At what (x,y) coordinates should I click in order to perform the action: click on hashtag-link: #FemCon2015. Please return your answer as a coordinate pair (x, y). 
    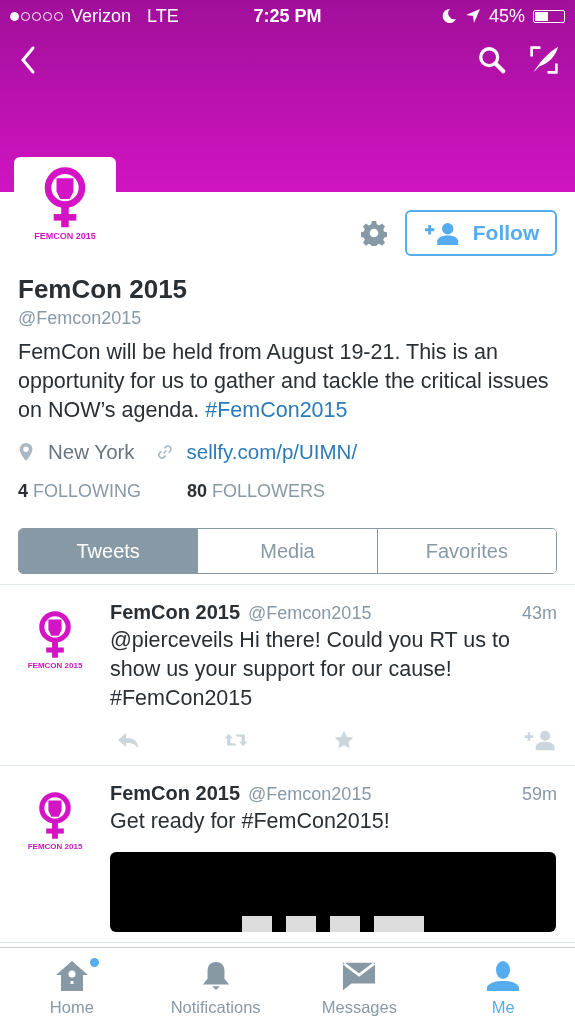
    Looking at the image, I should click on (276, 410).